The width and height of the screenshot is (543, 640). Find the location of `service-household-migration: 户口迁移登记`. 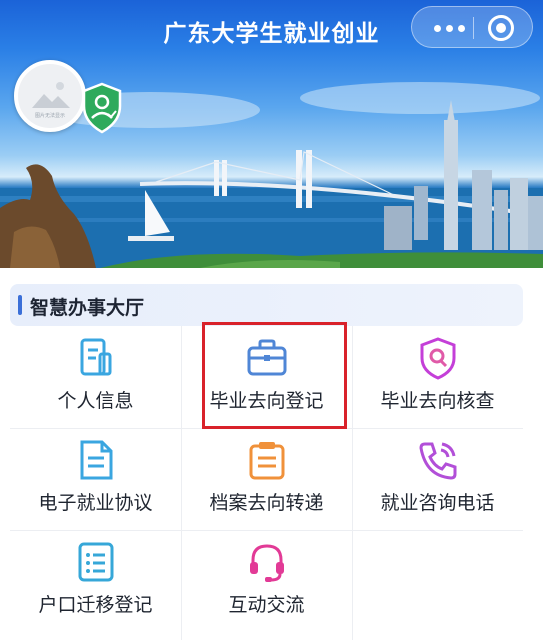

service-household-migration: 户口迁移登记 is located at coordinates (95, 581).